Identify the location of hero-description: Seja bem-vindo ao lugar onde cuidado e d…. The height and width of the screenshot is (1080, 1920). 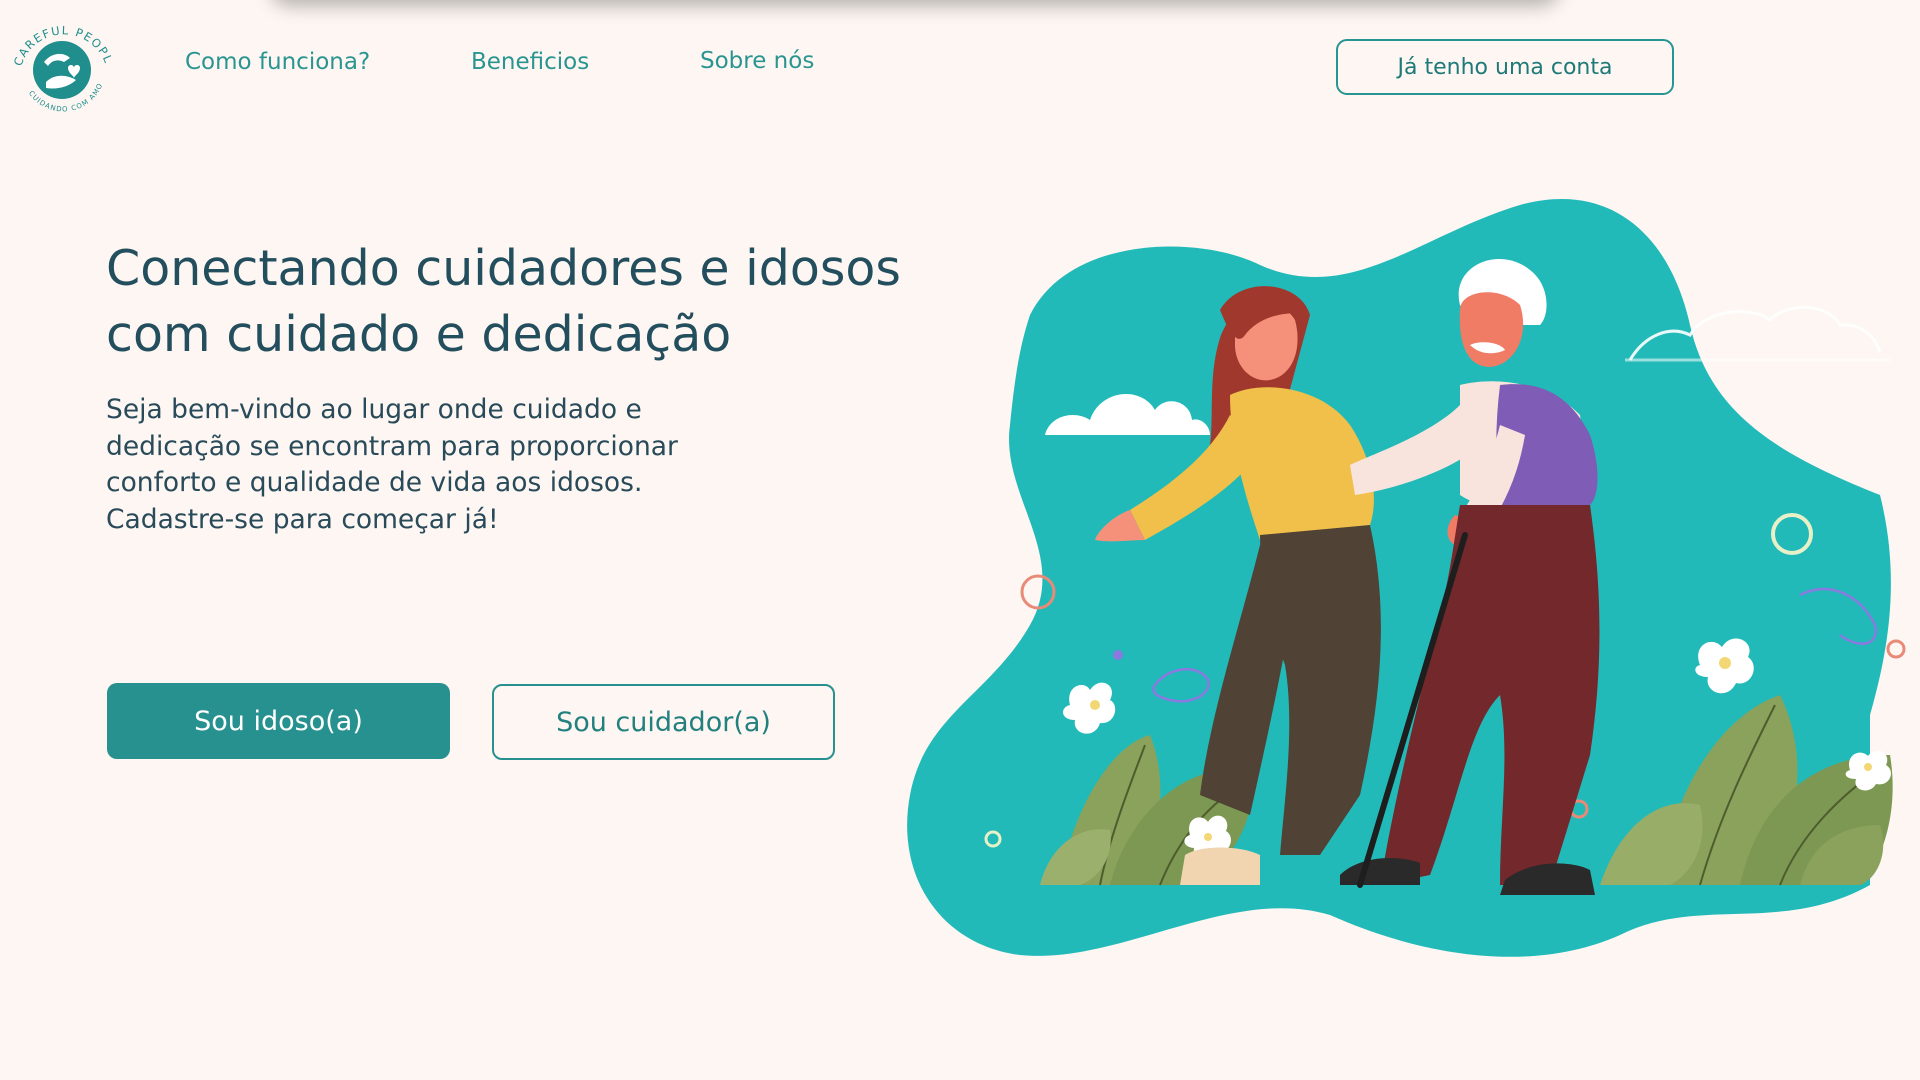
(392, 464).